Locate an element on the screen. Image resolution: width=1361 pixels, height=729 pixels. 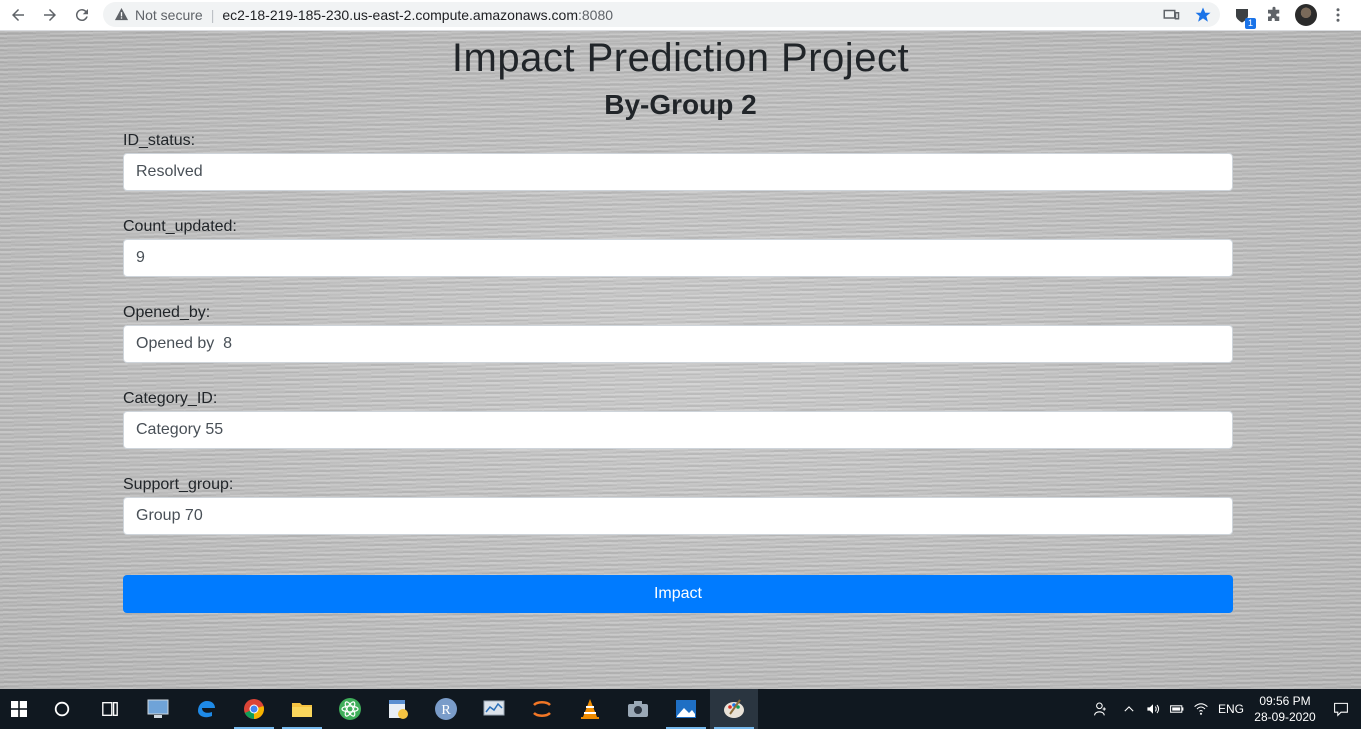
id-status-input is located at coordinates (678, 172).